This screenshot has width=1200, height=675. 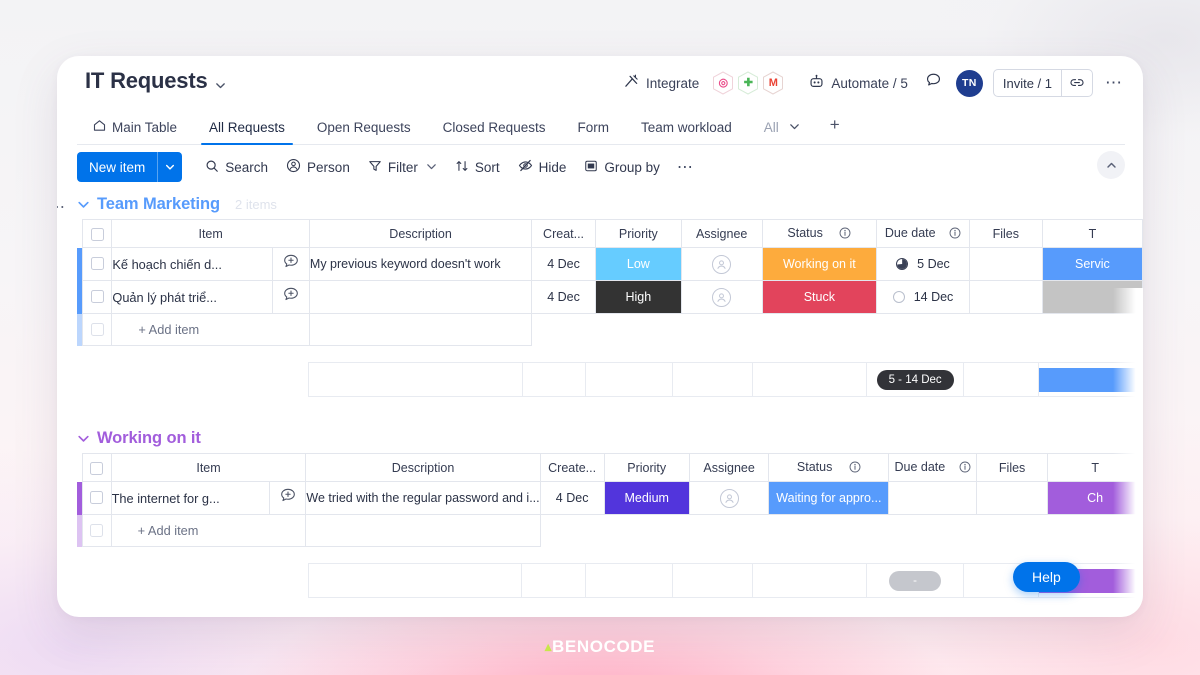 What do you see at coordinates (646, 498) in the screenshot?
I see `cell-priority: Medium` at bounding box center [646, 498].